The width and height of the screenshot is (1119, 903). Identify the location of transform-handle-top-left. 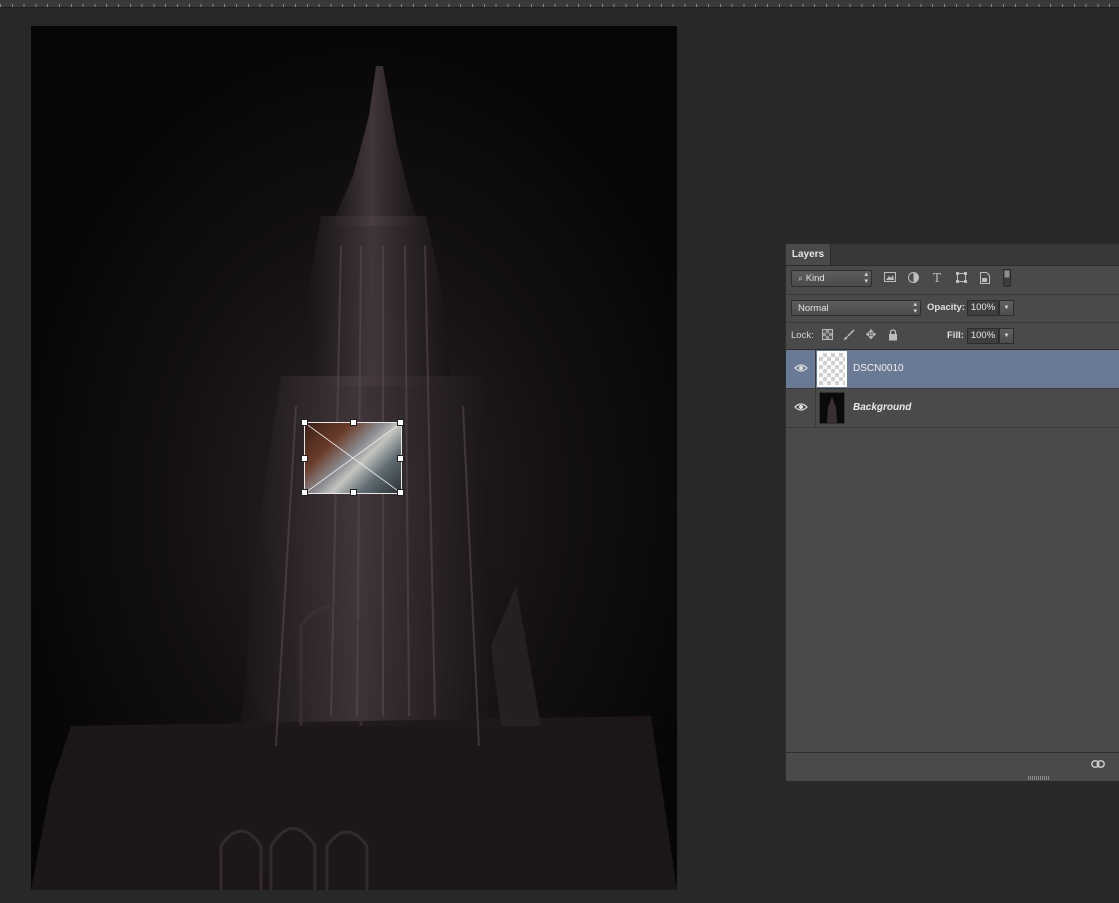
(304, 422).